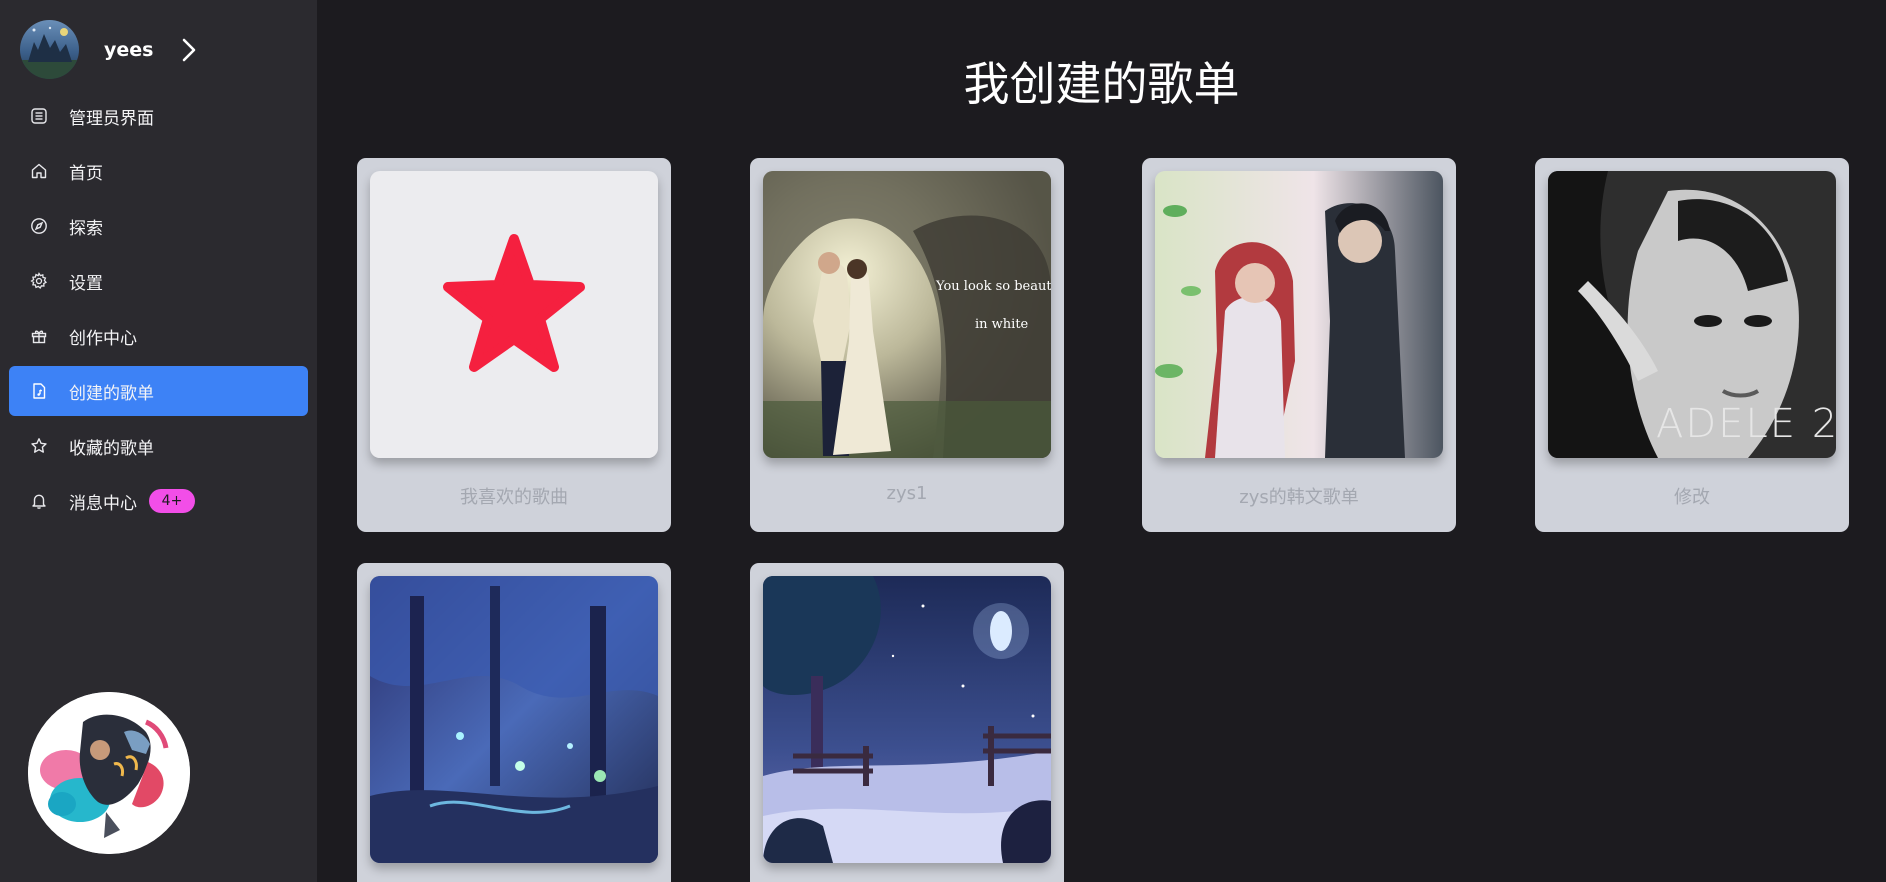 This screenshot has height=882, width=1886. I want to click on playlist-name: zys的韩文歌单, so click(1299, 496).